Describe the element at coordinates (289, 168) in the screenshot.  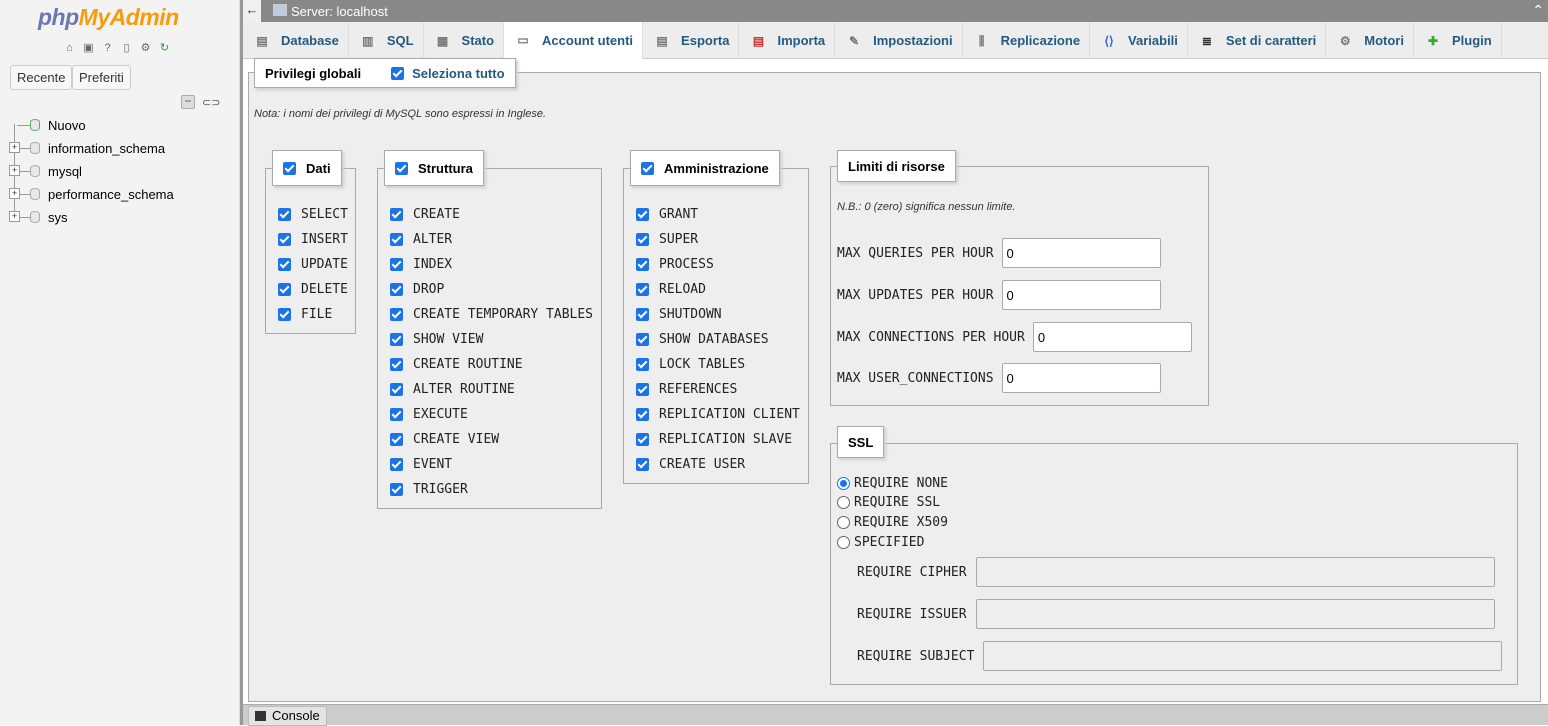
I see `data-group-checkbox` at that location.